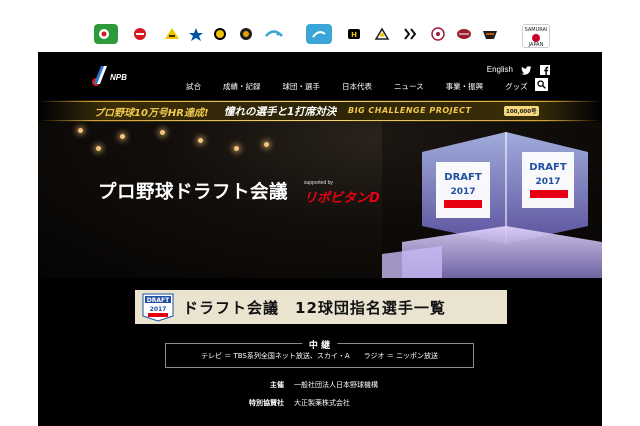  What do you see at coordinates (410, 110) in the screenshot?
I see `banner-text-3: BIG CHALLENGE PROJECT` at bounding box center [410, 110].